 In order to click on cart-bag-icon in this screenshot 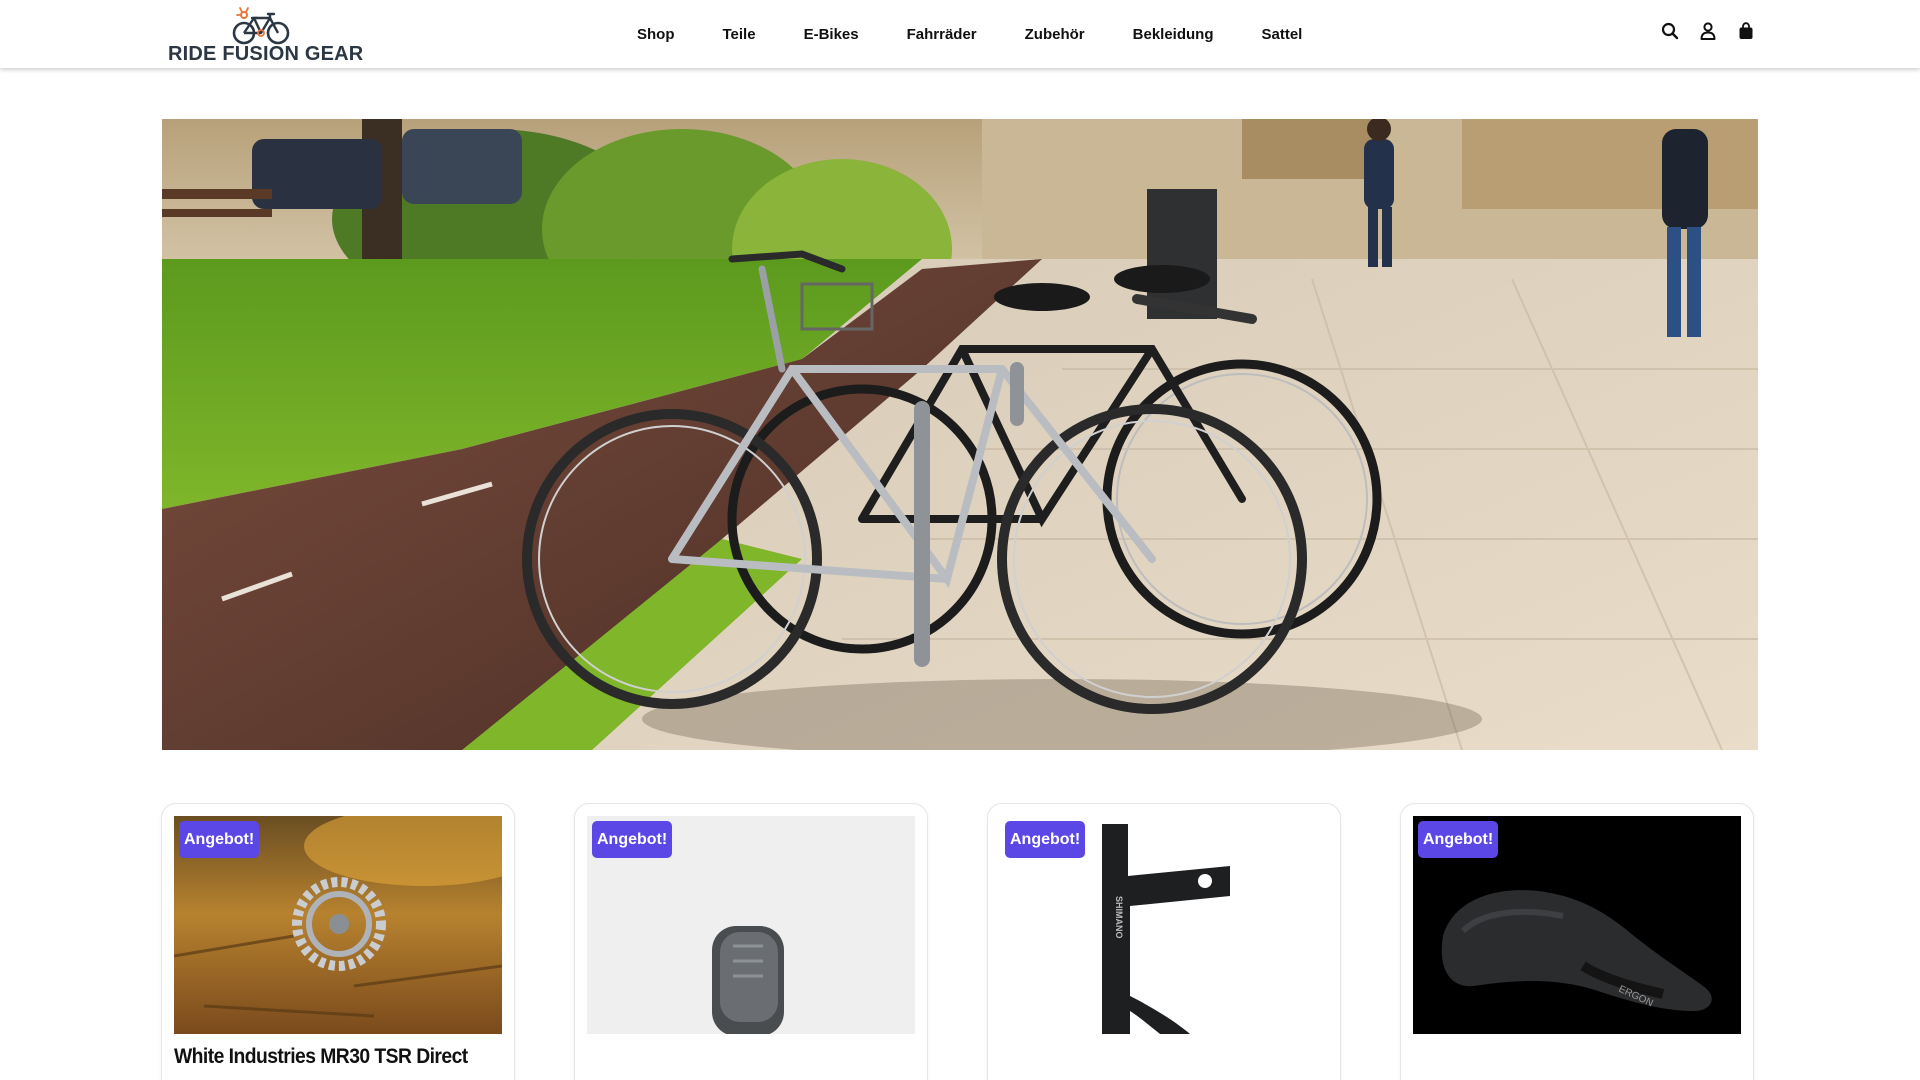, I will do `click(1746, 31)`.